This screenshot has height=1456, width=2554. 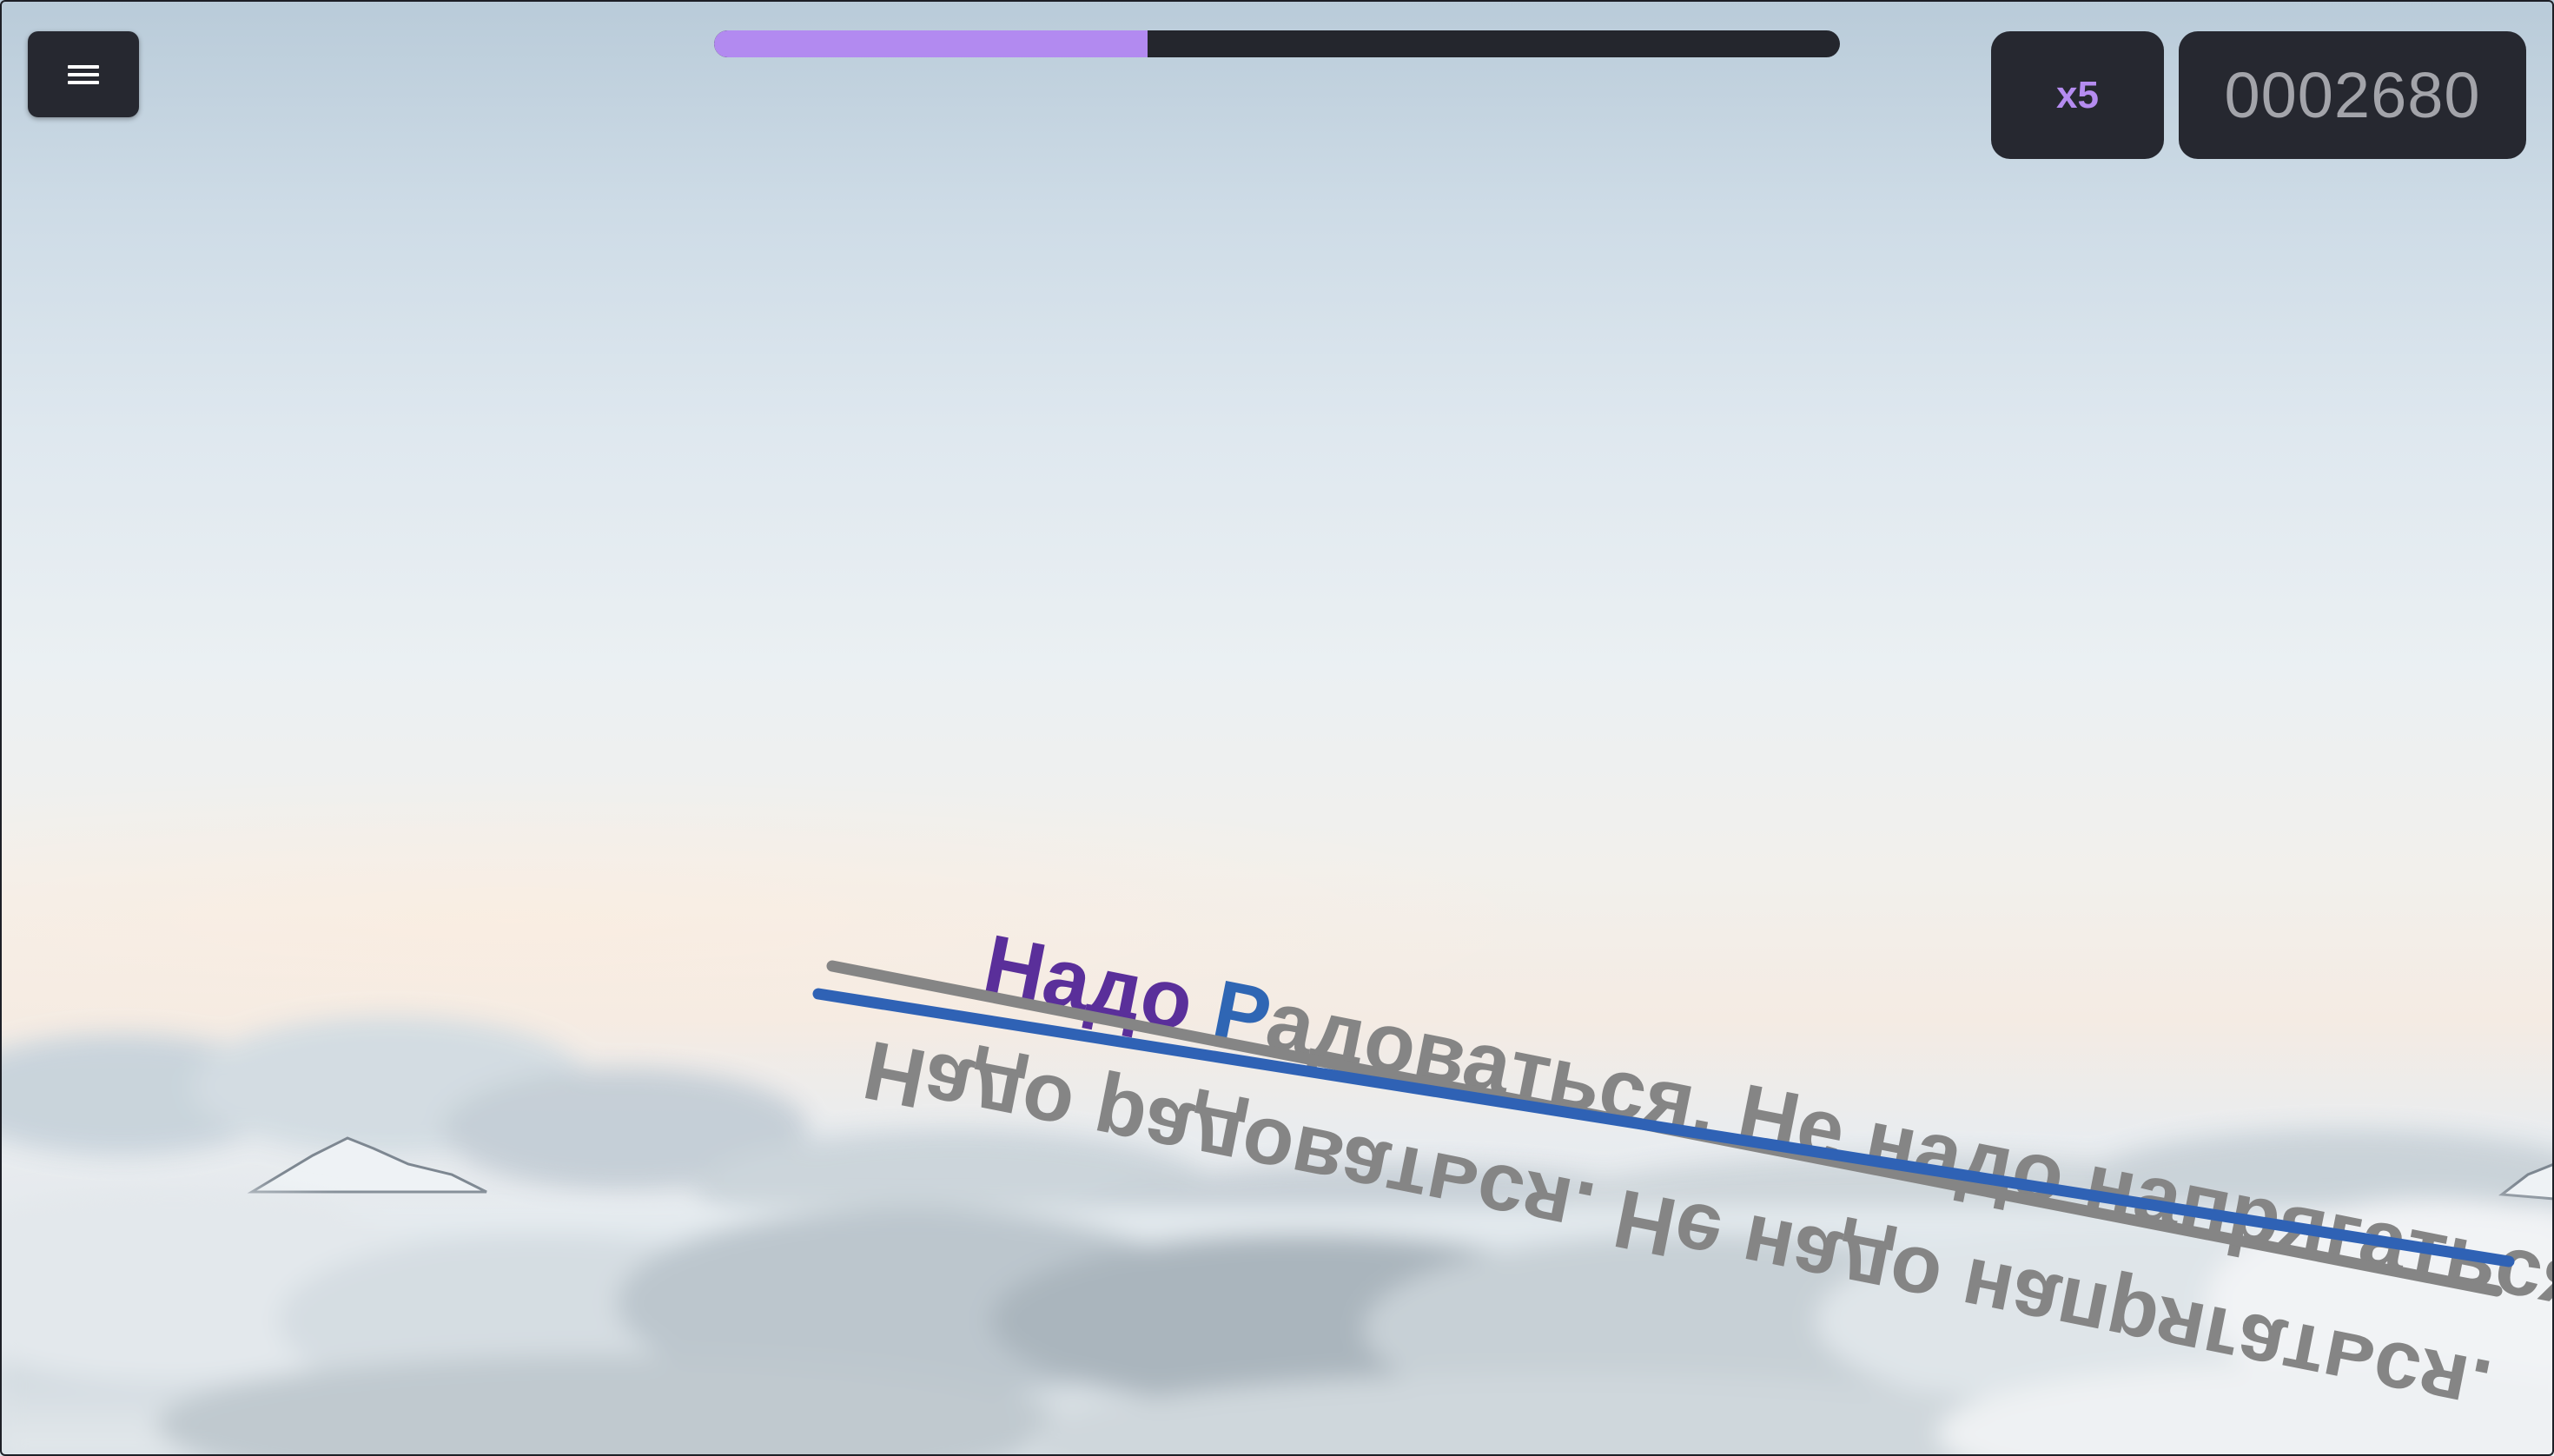 I want to click on hamburger-menu-icon, so click(x=83, y=74).